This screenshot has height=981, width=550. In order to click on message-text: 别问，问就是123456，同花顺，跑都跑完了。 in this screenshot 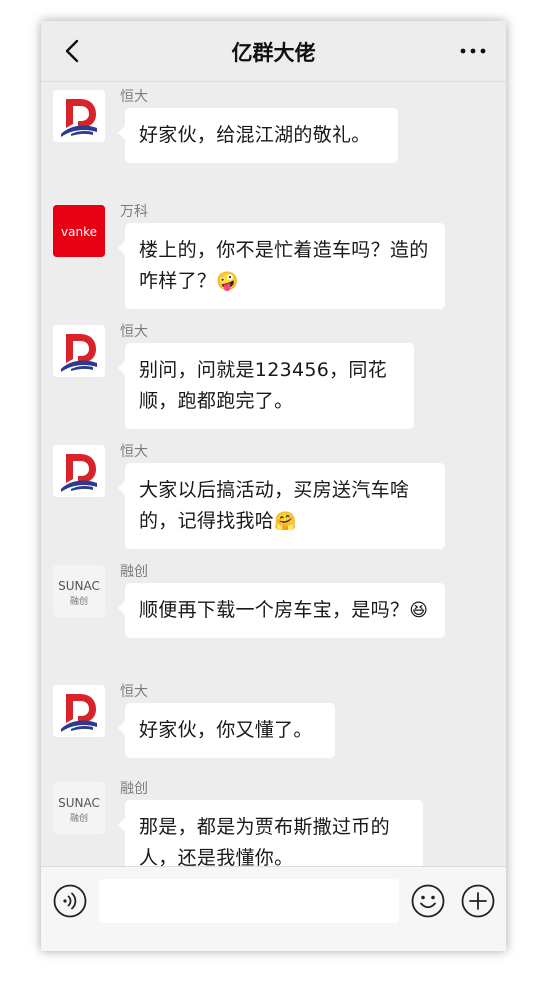, I will do `click(263, 385)`.